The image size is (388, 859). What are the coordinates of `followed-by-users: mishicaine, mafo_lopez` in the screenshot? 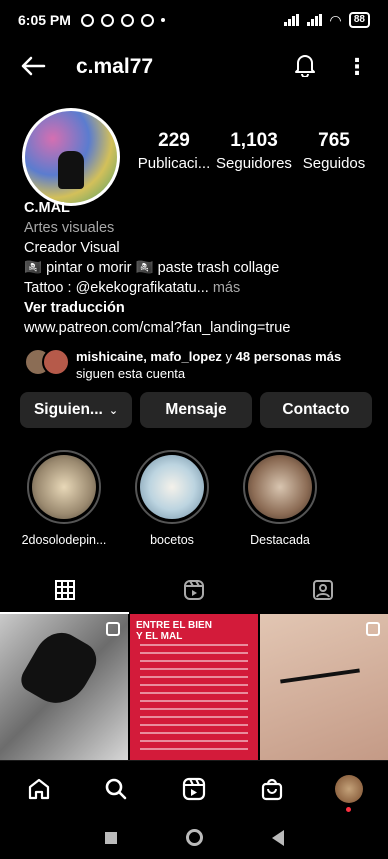 It's located at (149, 356).